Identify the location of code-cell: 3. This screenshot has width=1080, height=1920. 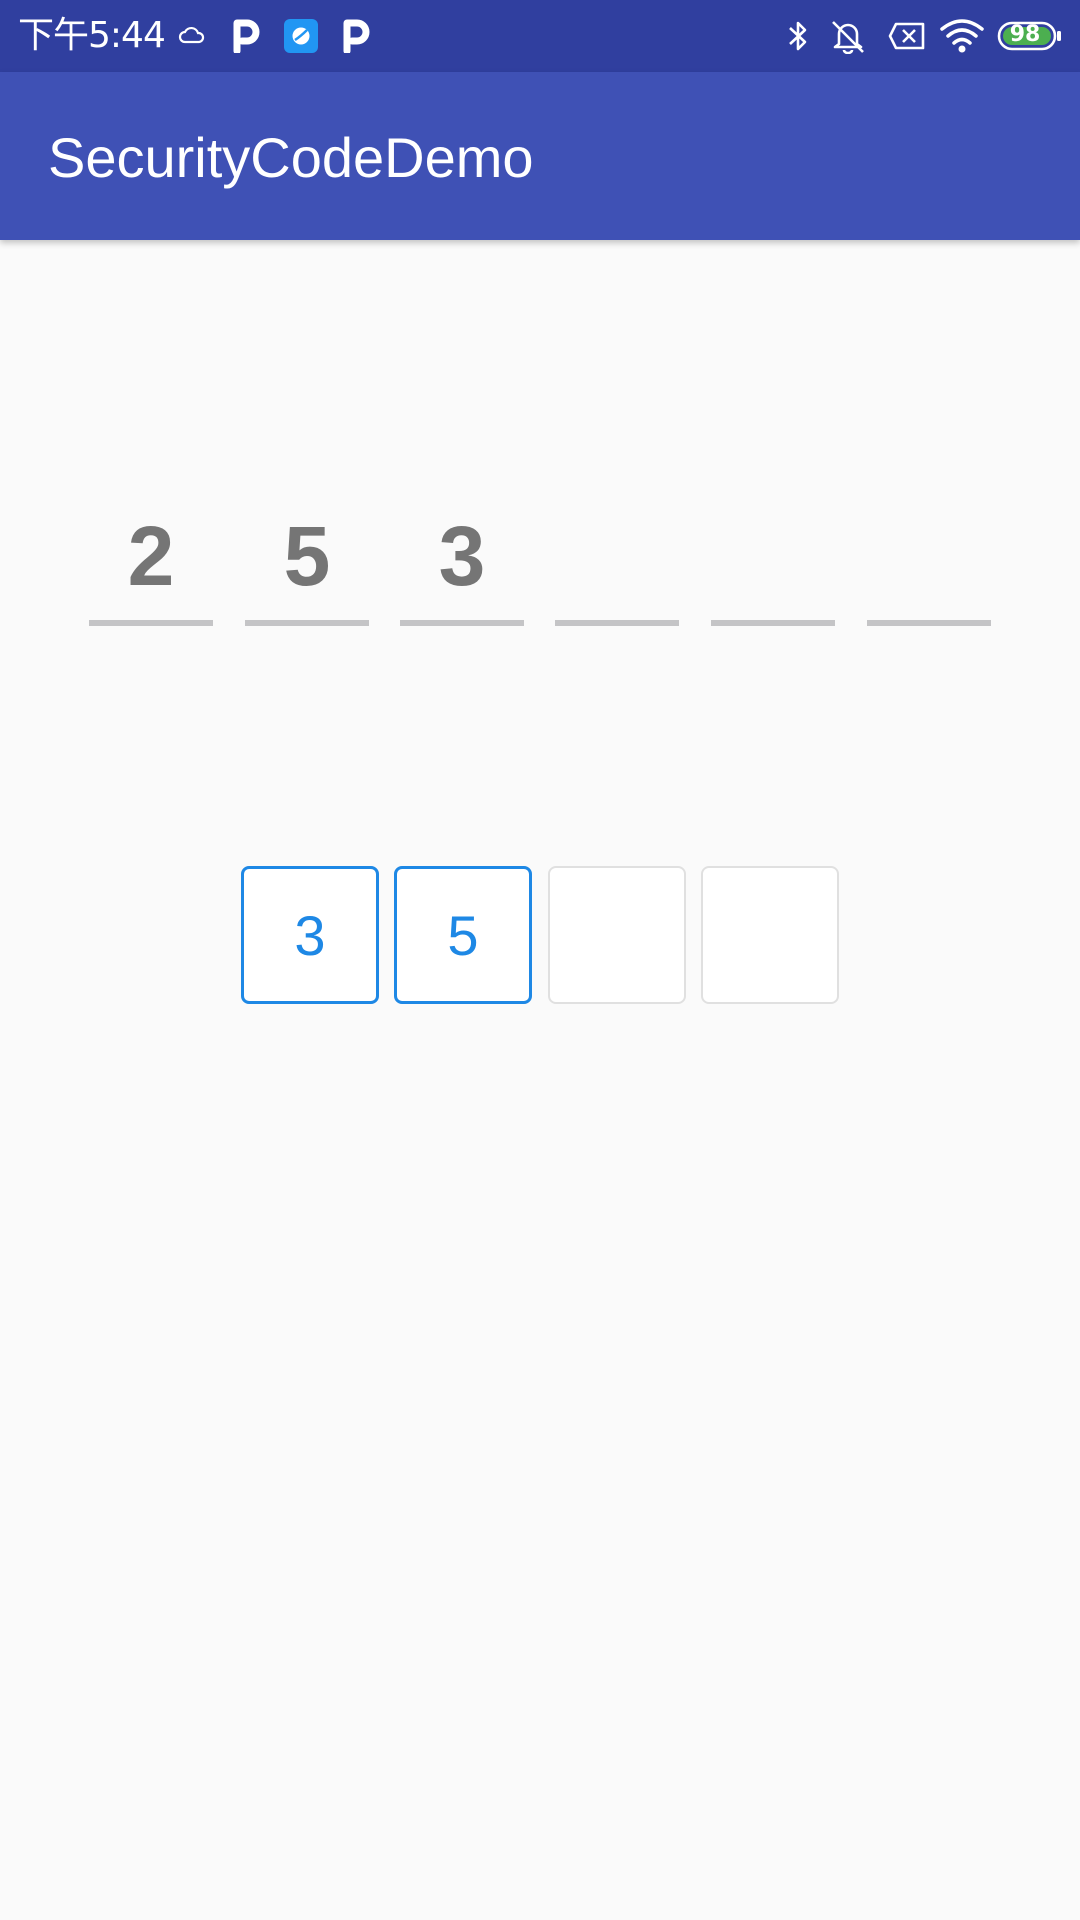
(462, 563).